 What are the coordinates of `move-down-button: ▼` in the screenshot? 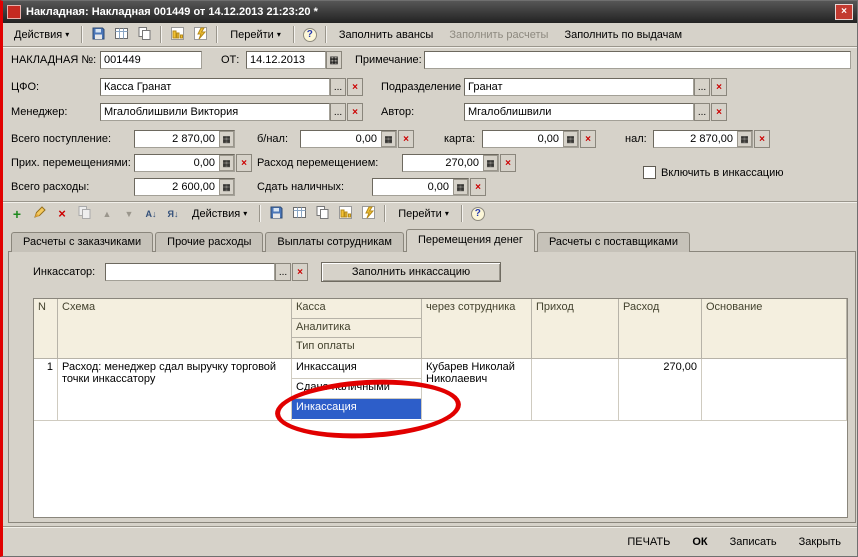 It's located at (129, 214).